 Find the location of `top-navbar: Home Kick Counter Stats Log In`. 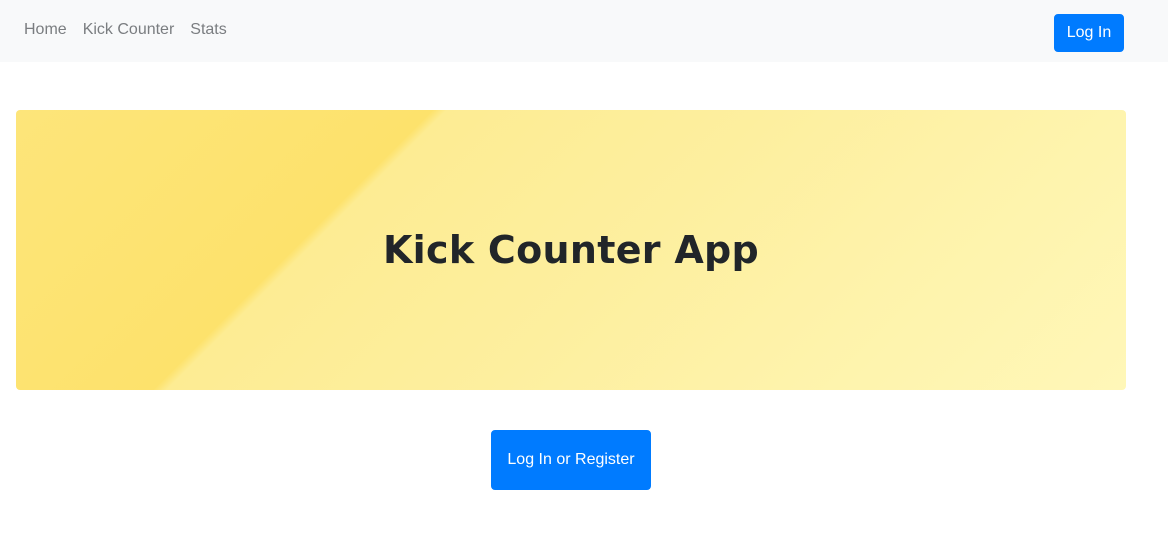

top-navbar: Home Kick Counter Stats Log In is located at coordinates (584, 31).